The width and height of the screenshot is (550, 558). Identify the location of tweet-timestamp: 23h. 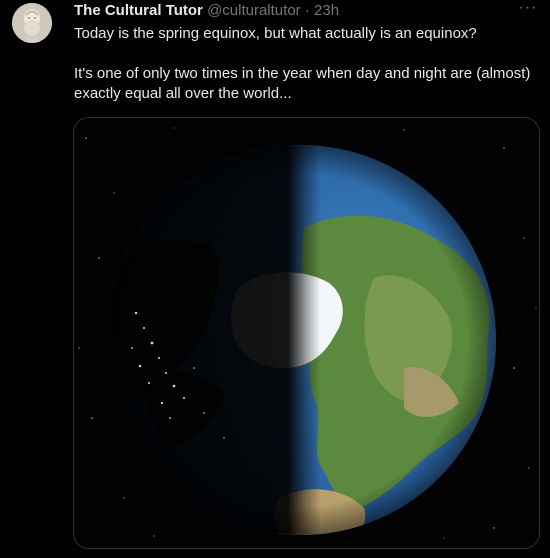
(326, 10).